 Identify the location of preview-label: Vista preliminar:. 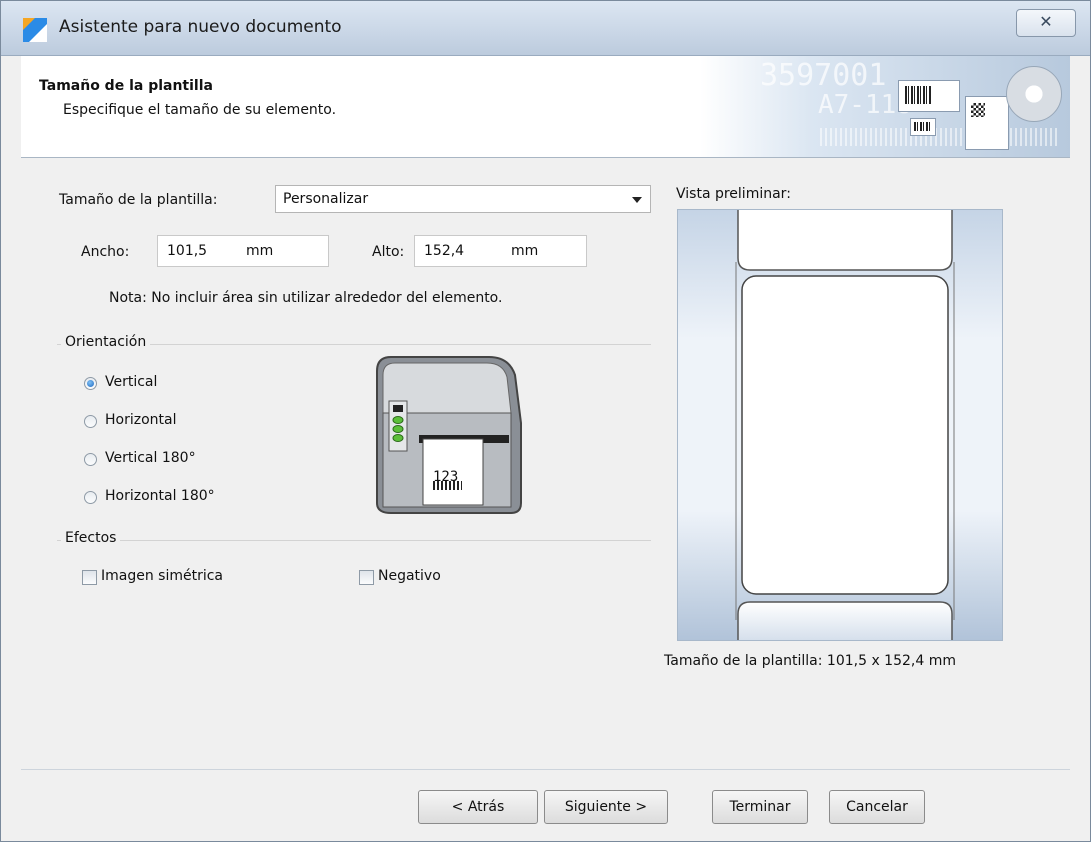
(733, 194).